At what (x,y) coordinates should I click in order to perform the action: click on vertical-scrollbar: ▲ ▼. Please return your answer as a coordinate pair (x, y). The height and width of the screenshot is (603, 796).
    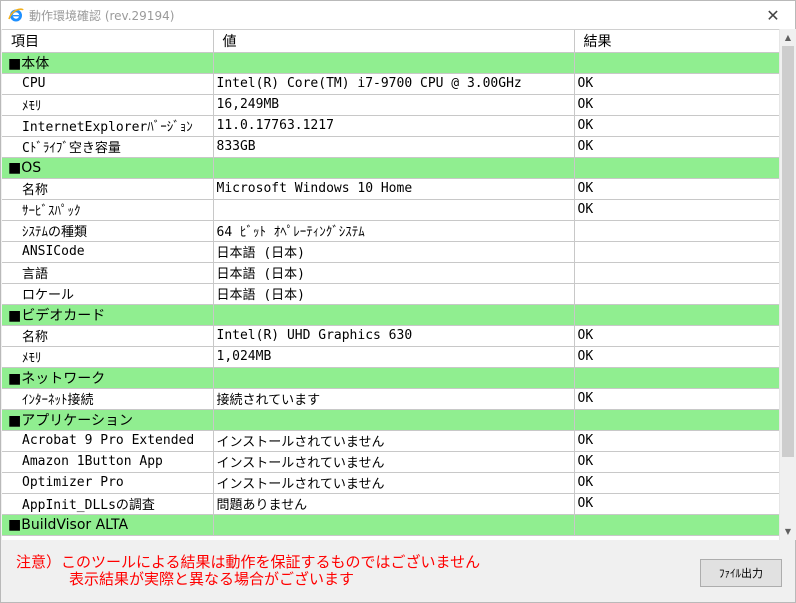
    Looking at the image, I should click on (787, 284).